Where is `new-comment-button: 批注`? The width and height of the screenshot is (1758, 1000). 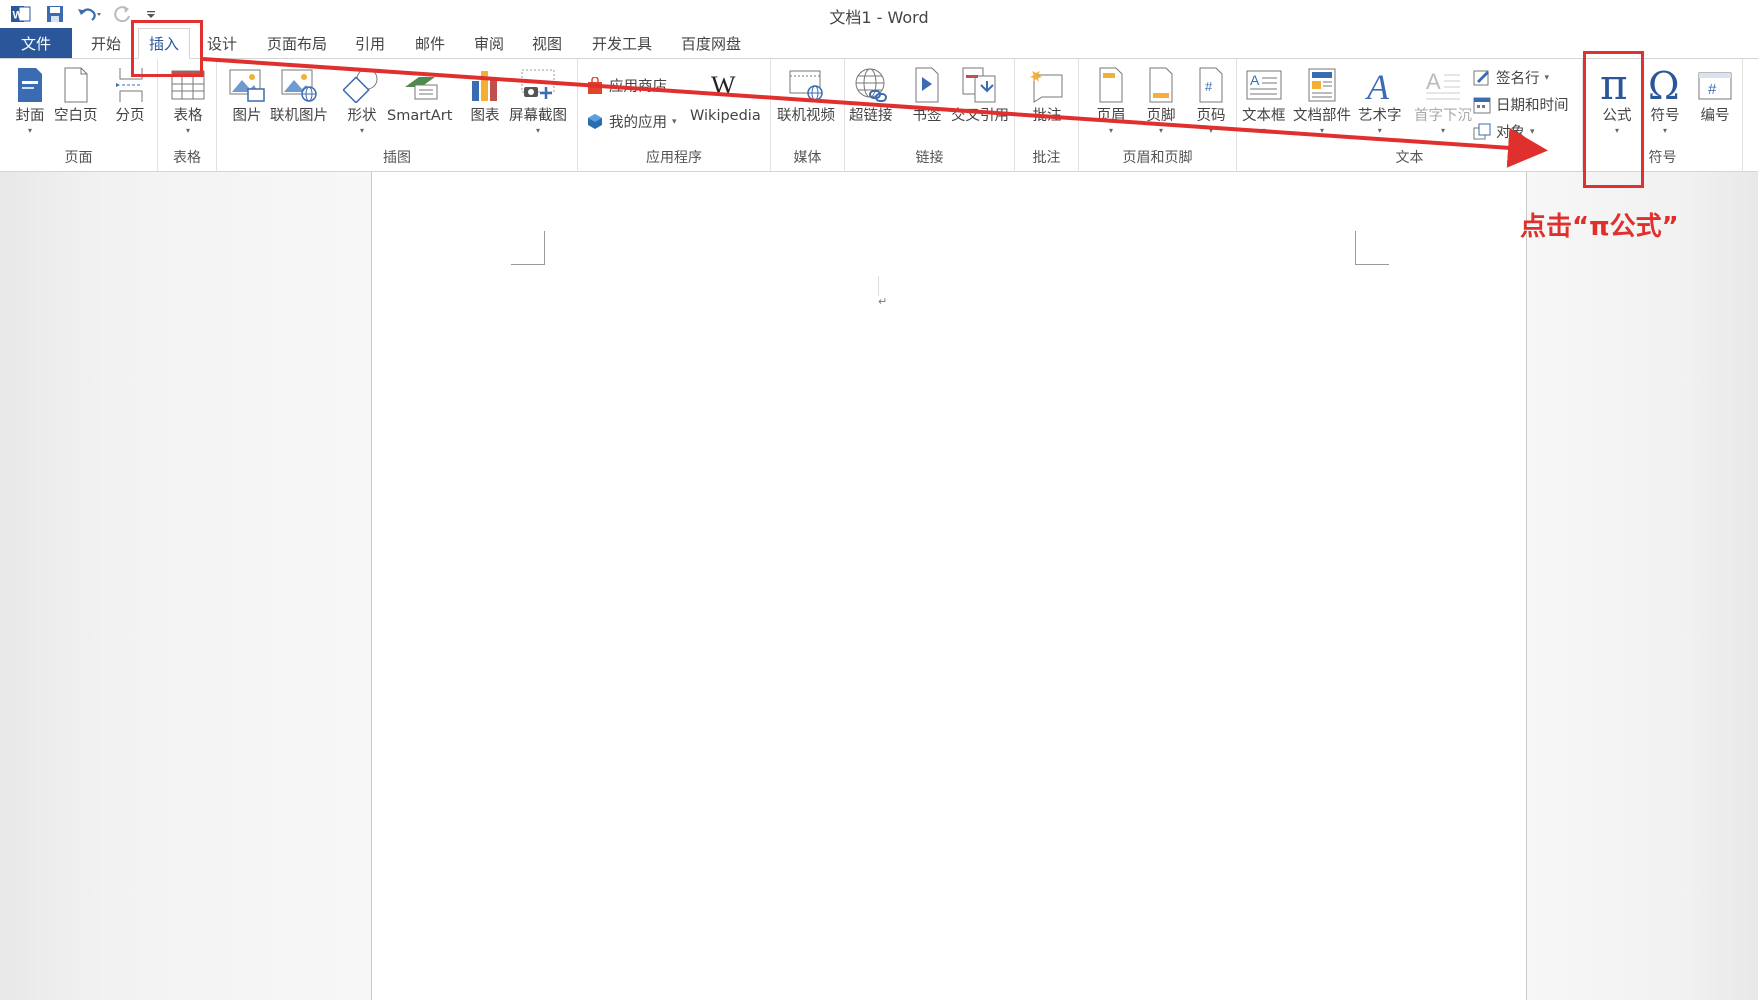
new-comment-button: 批注 is located at coordinates (1047, 95).